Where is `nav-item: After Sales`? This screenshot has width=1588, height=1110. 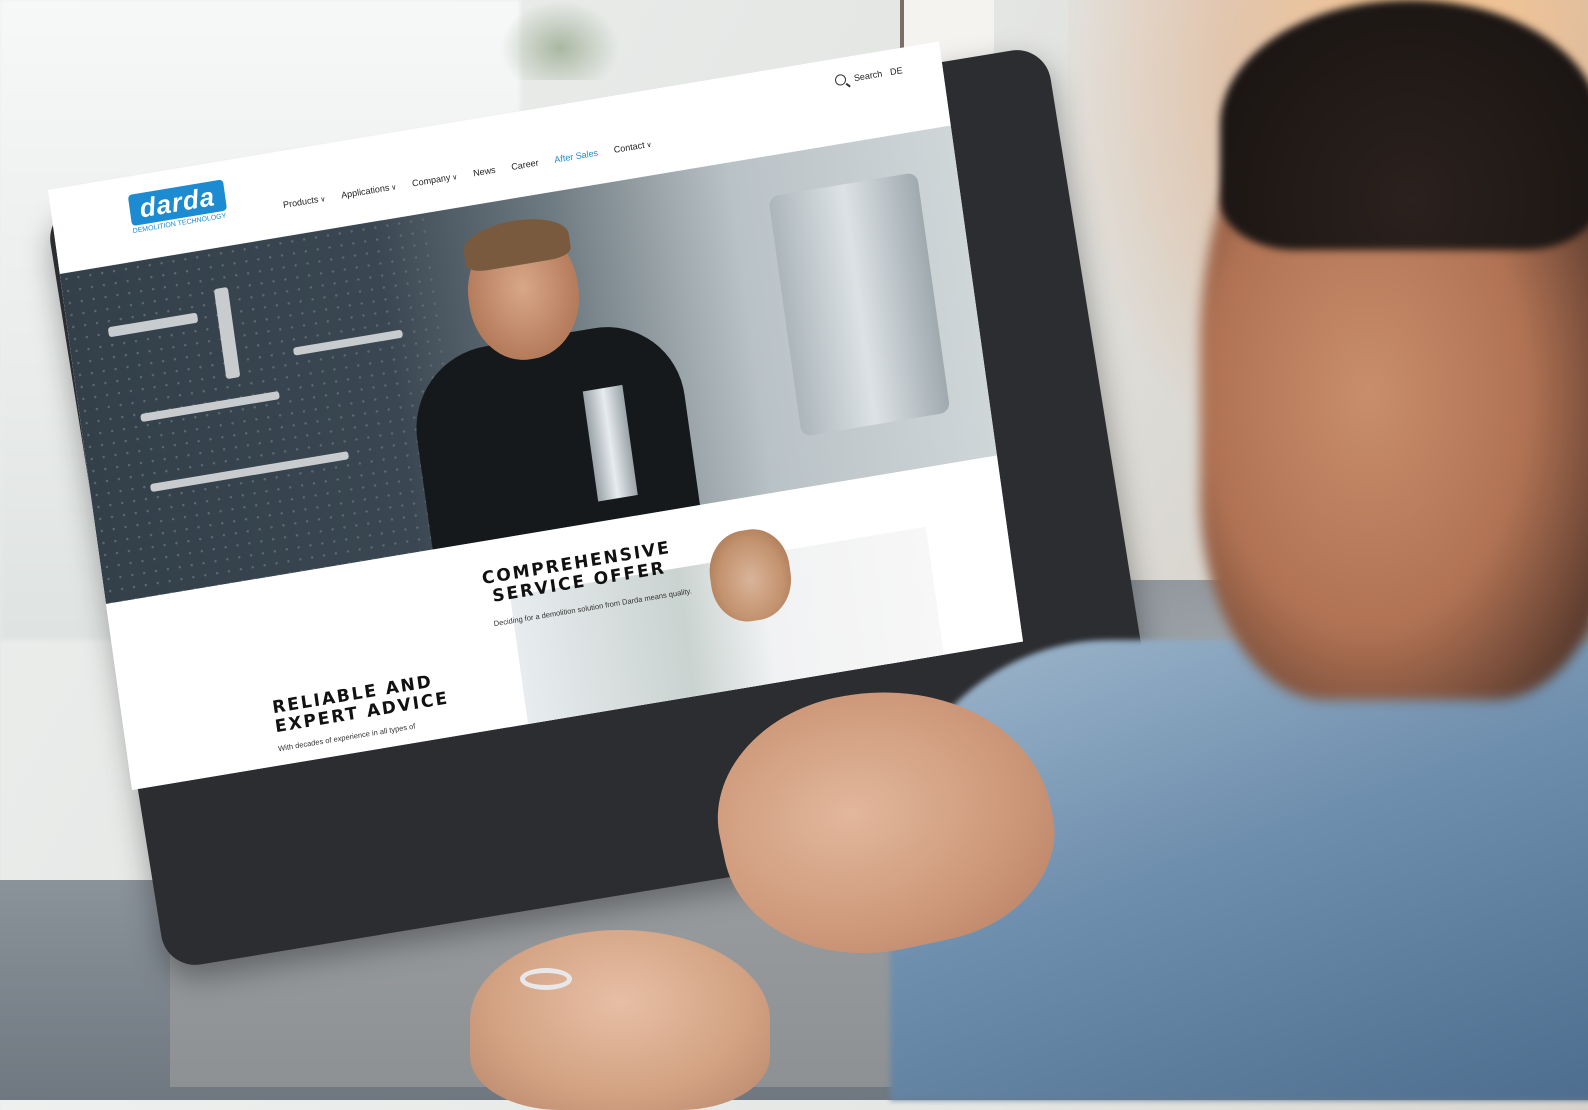
nav-item: After Sales is located at coordinates (576, 156).